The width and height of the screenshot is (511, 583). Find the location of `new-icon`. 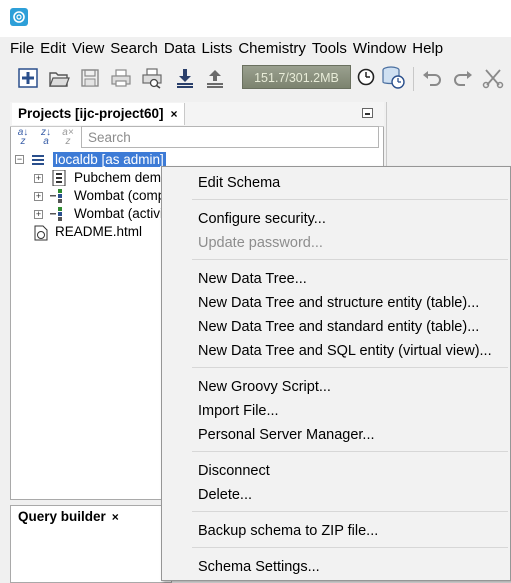

new-icon is located at coordinates (28, 78).